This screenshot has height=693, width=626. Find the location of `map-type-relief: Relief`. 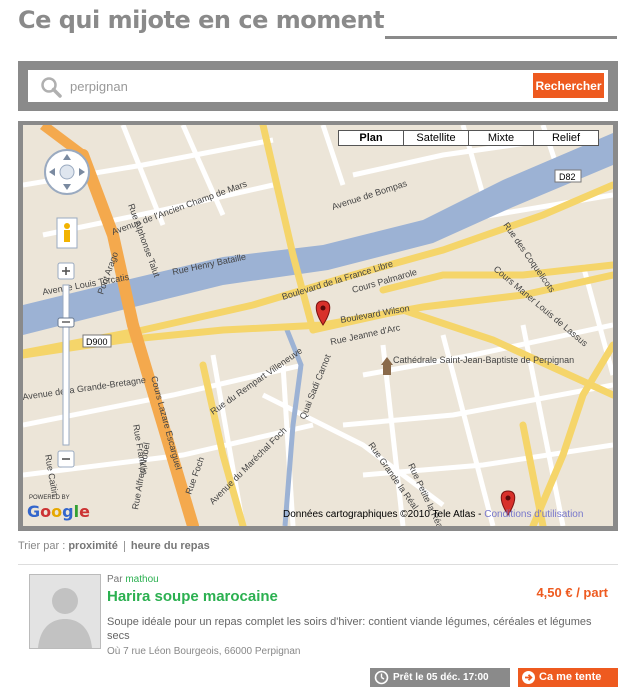

map-type-relief: Relief is located at coordinates (565, 138).